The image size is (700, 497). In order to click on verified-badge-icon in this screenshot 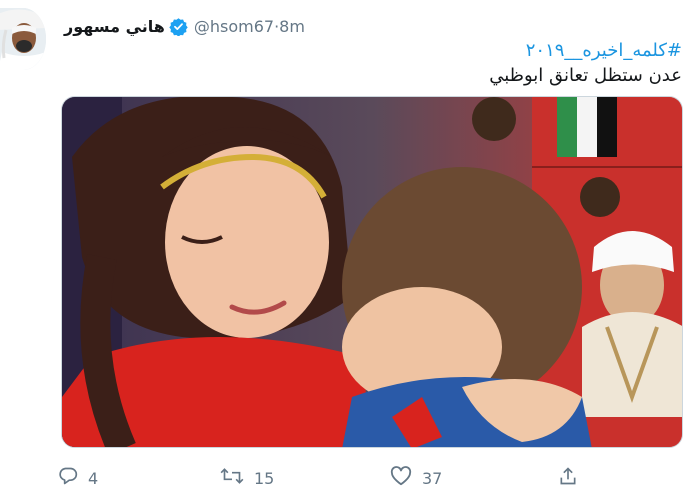, I will do `click(178, 27)`.